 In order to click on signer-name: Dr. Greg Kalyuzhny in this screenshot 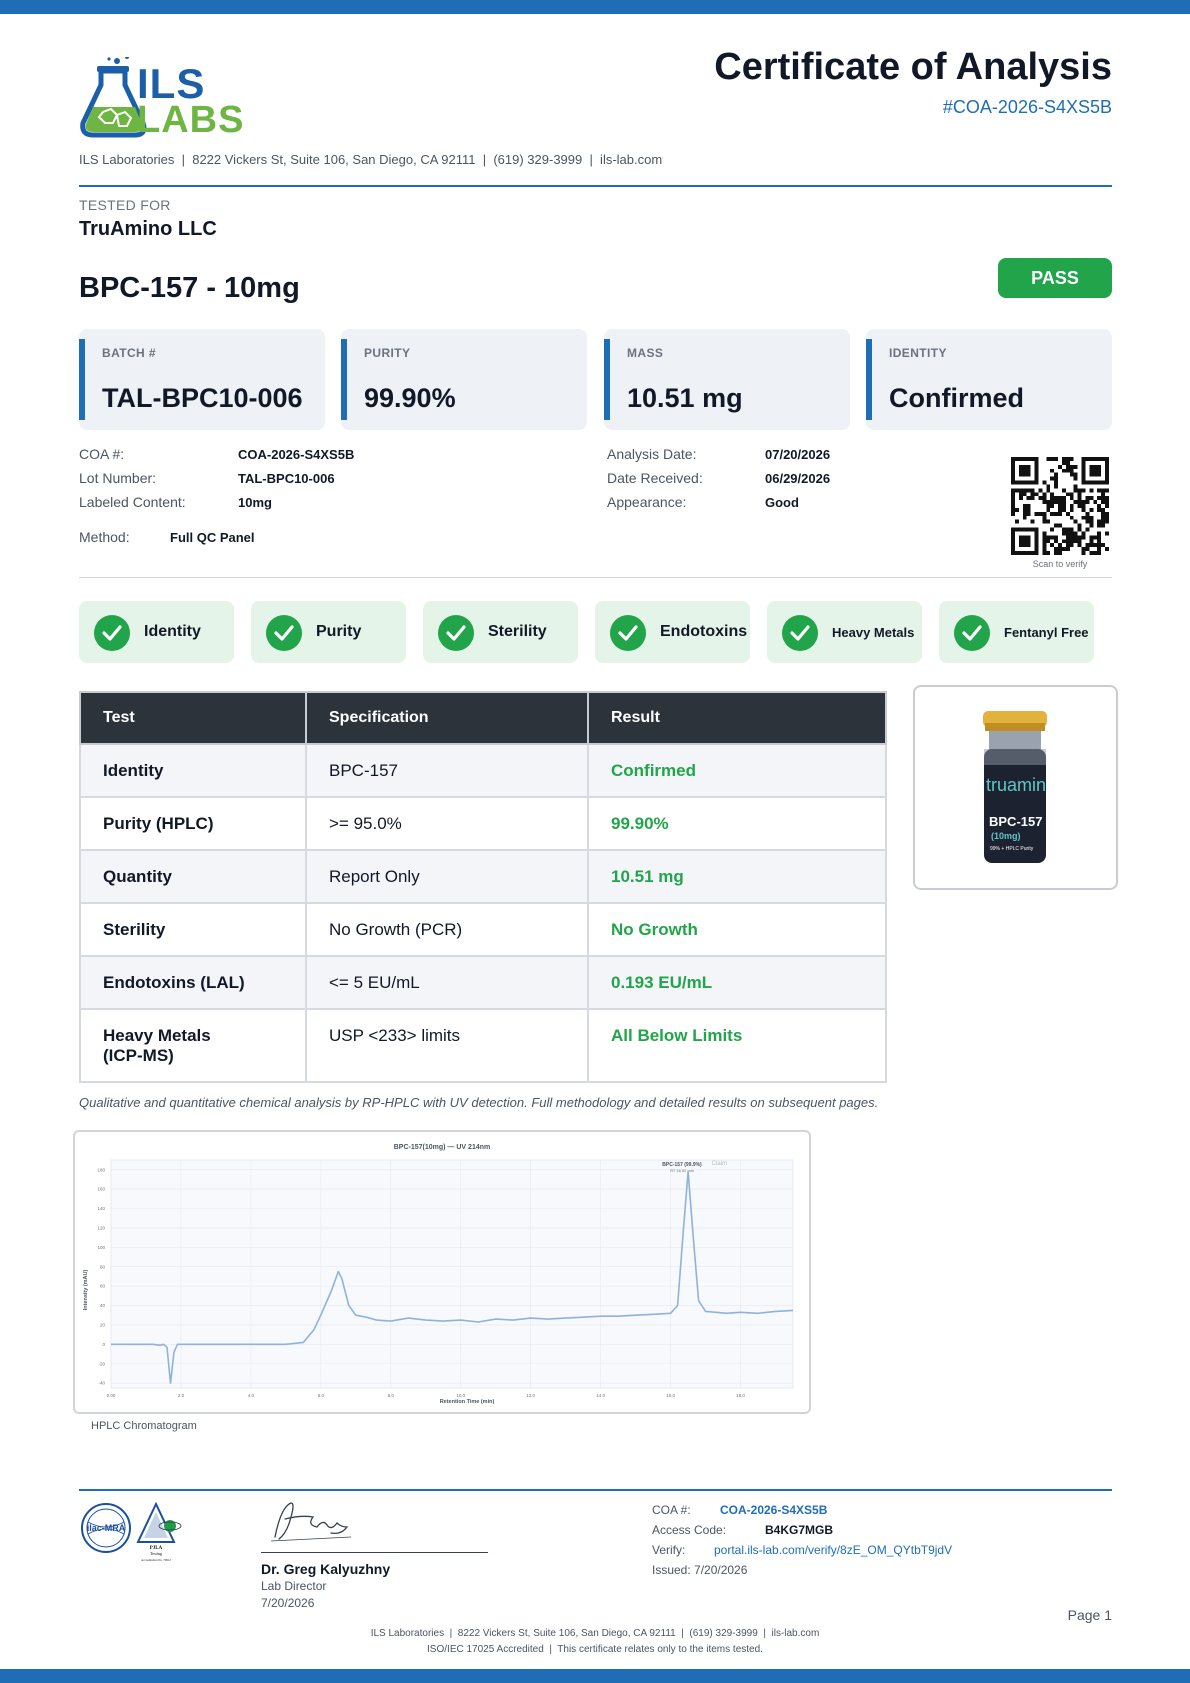, I will do `click(326, 1569)`.